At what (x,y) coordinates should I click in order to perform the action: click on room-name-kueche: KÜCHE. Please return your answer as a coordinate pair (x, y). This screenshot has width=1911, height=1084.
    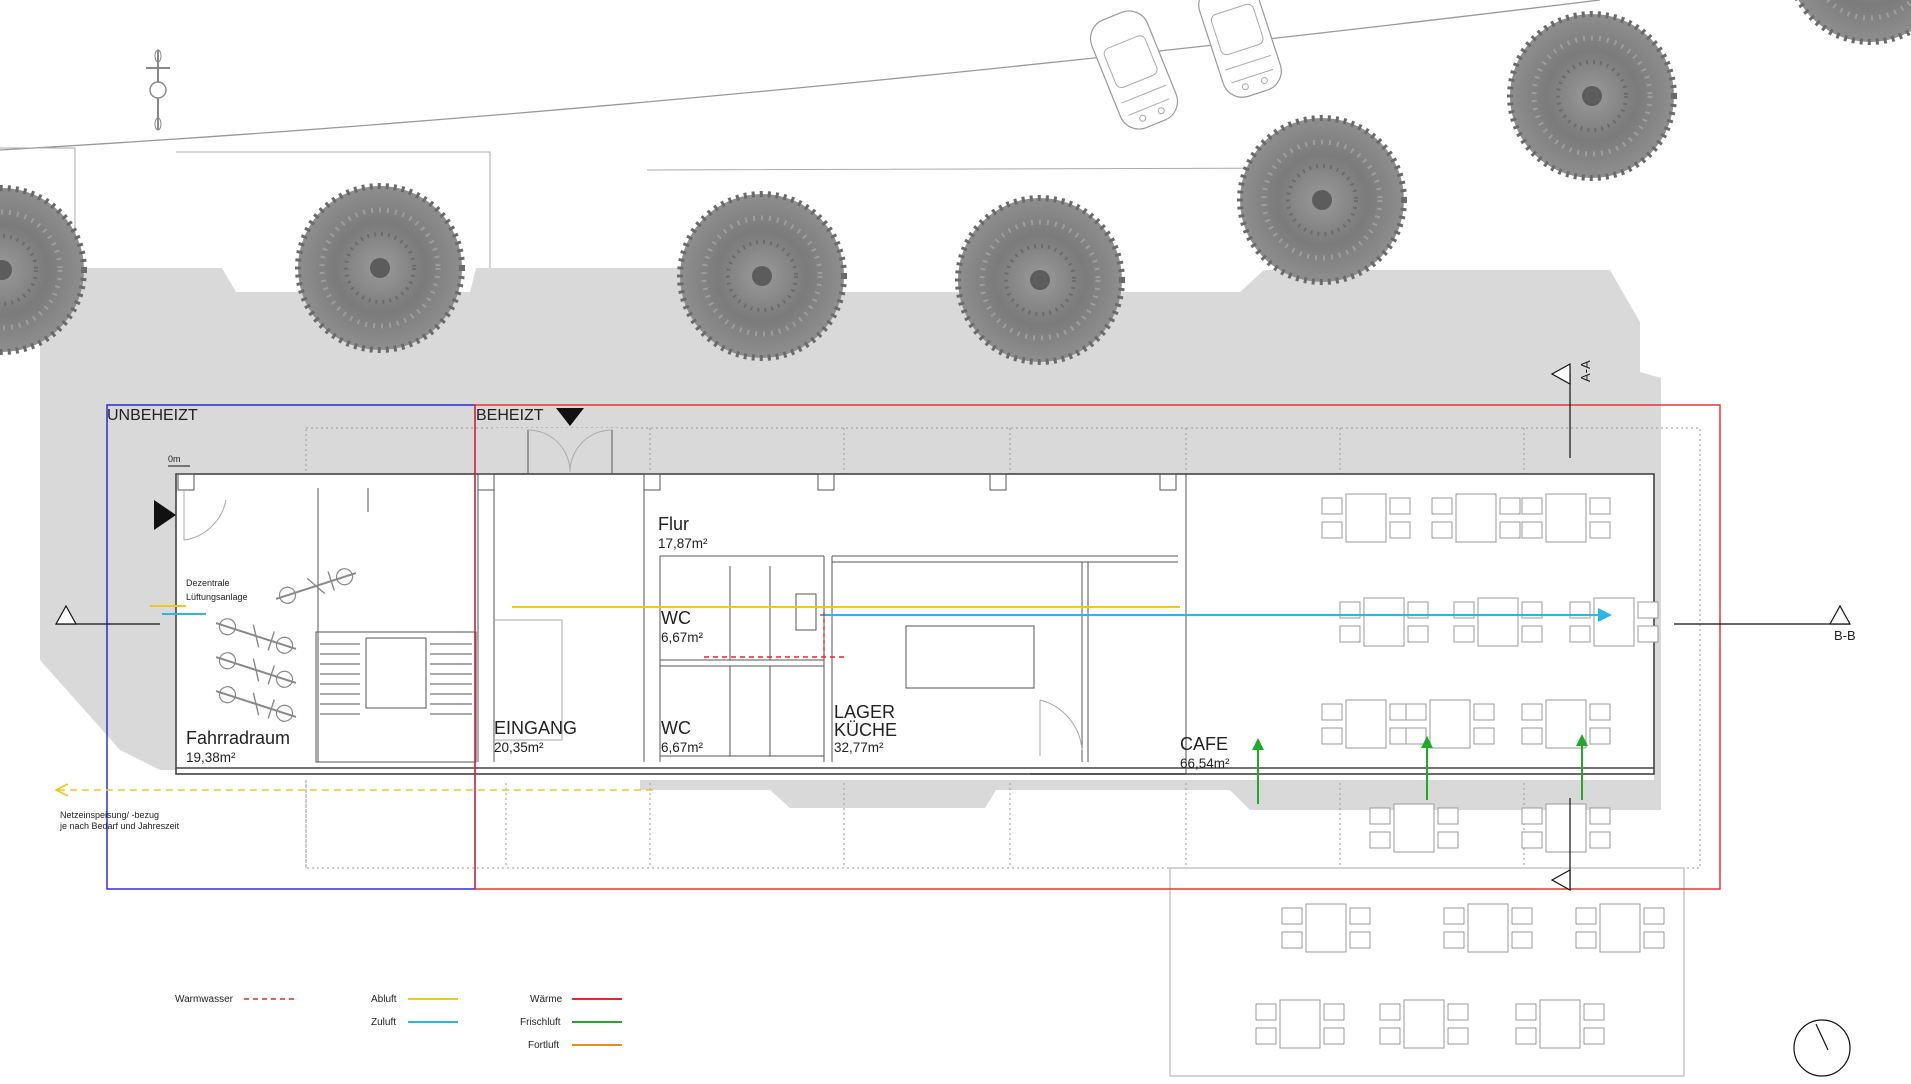
    Looking at the image, I should click on (865, 730).